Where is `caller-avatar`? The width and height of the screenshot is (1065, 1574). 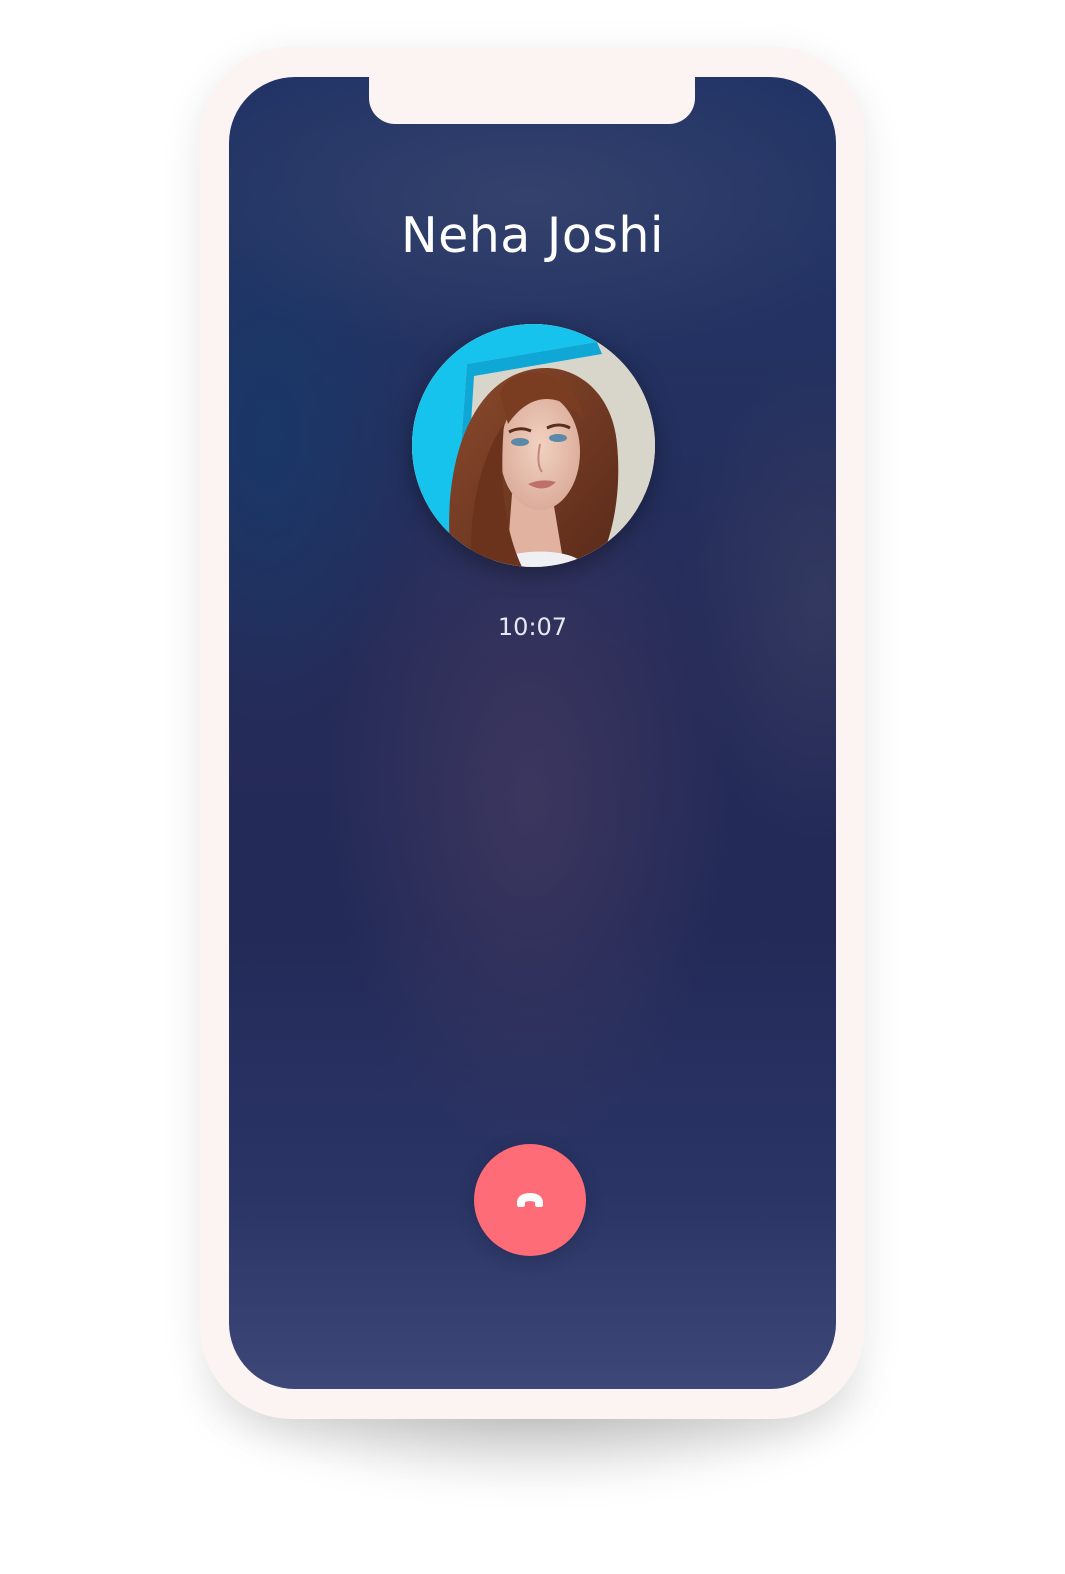
caller-avatar is located at coordinates (533, 445).